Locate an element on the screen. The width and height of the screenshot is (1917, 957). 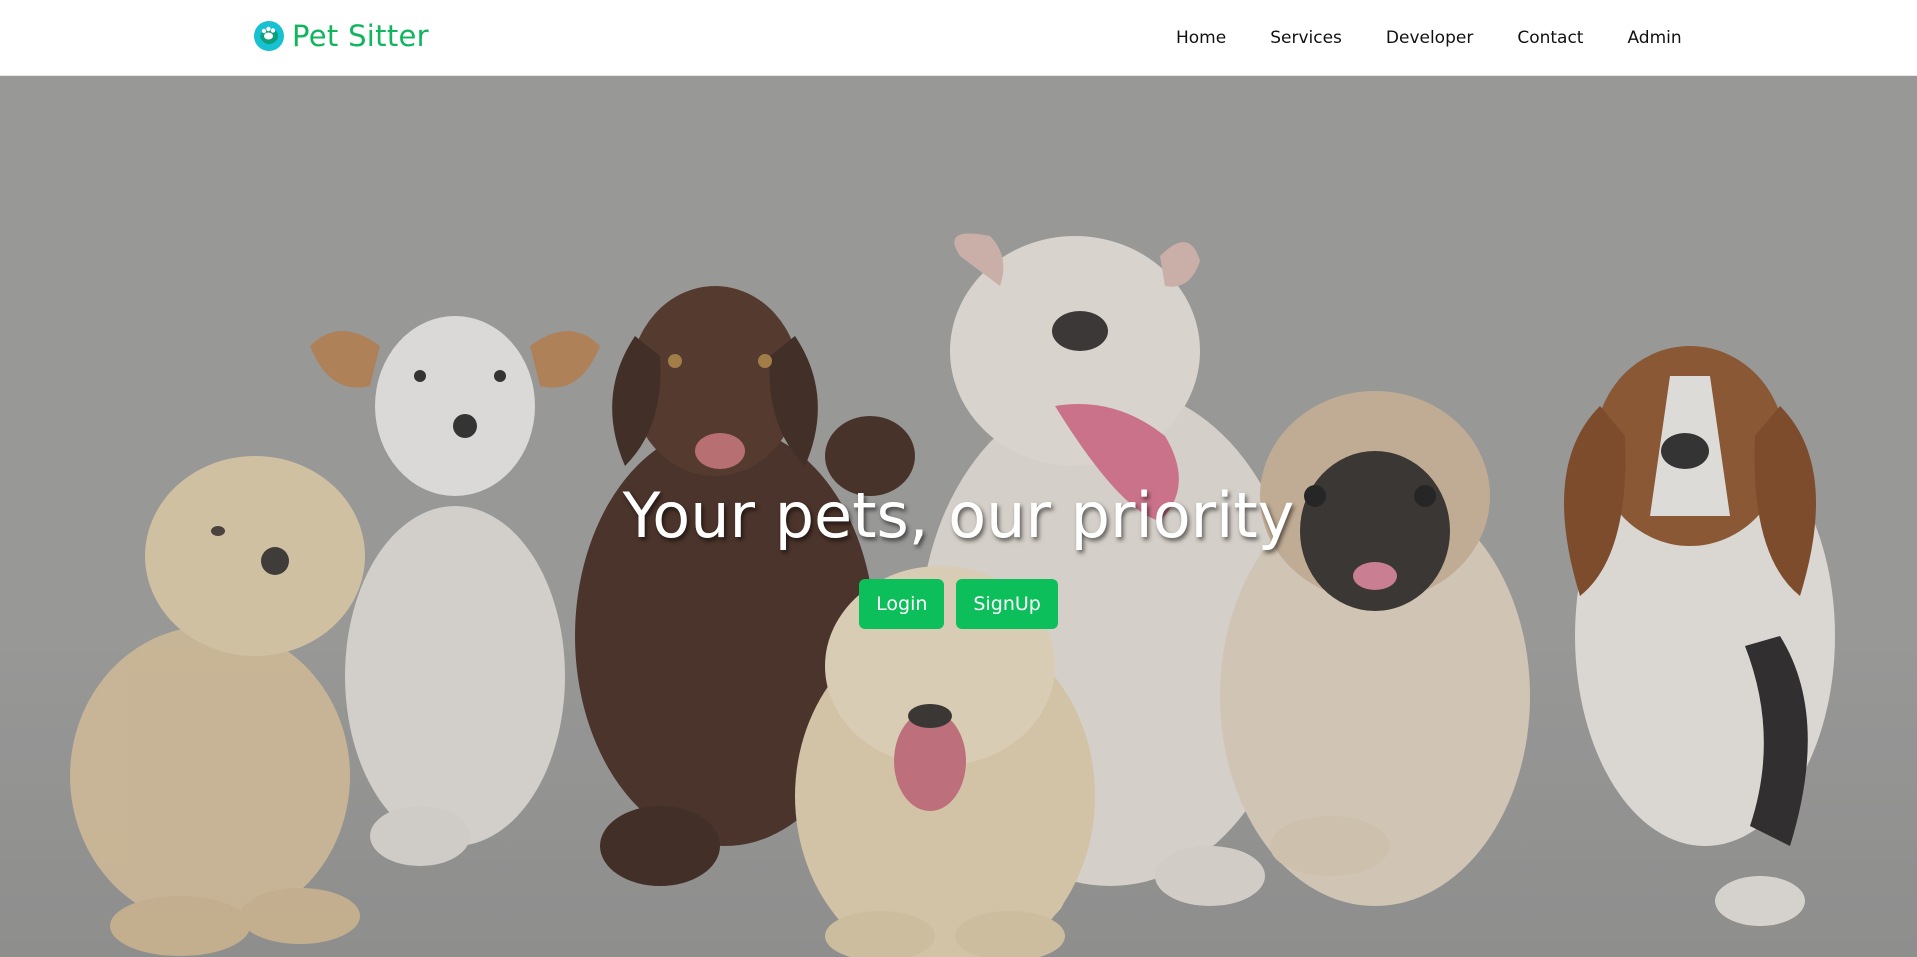
nav-developer: Developer is located at coordinates (1429, 38).